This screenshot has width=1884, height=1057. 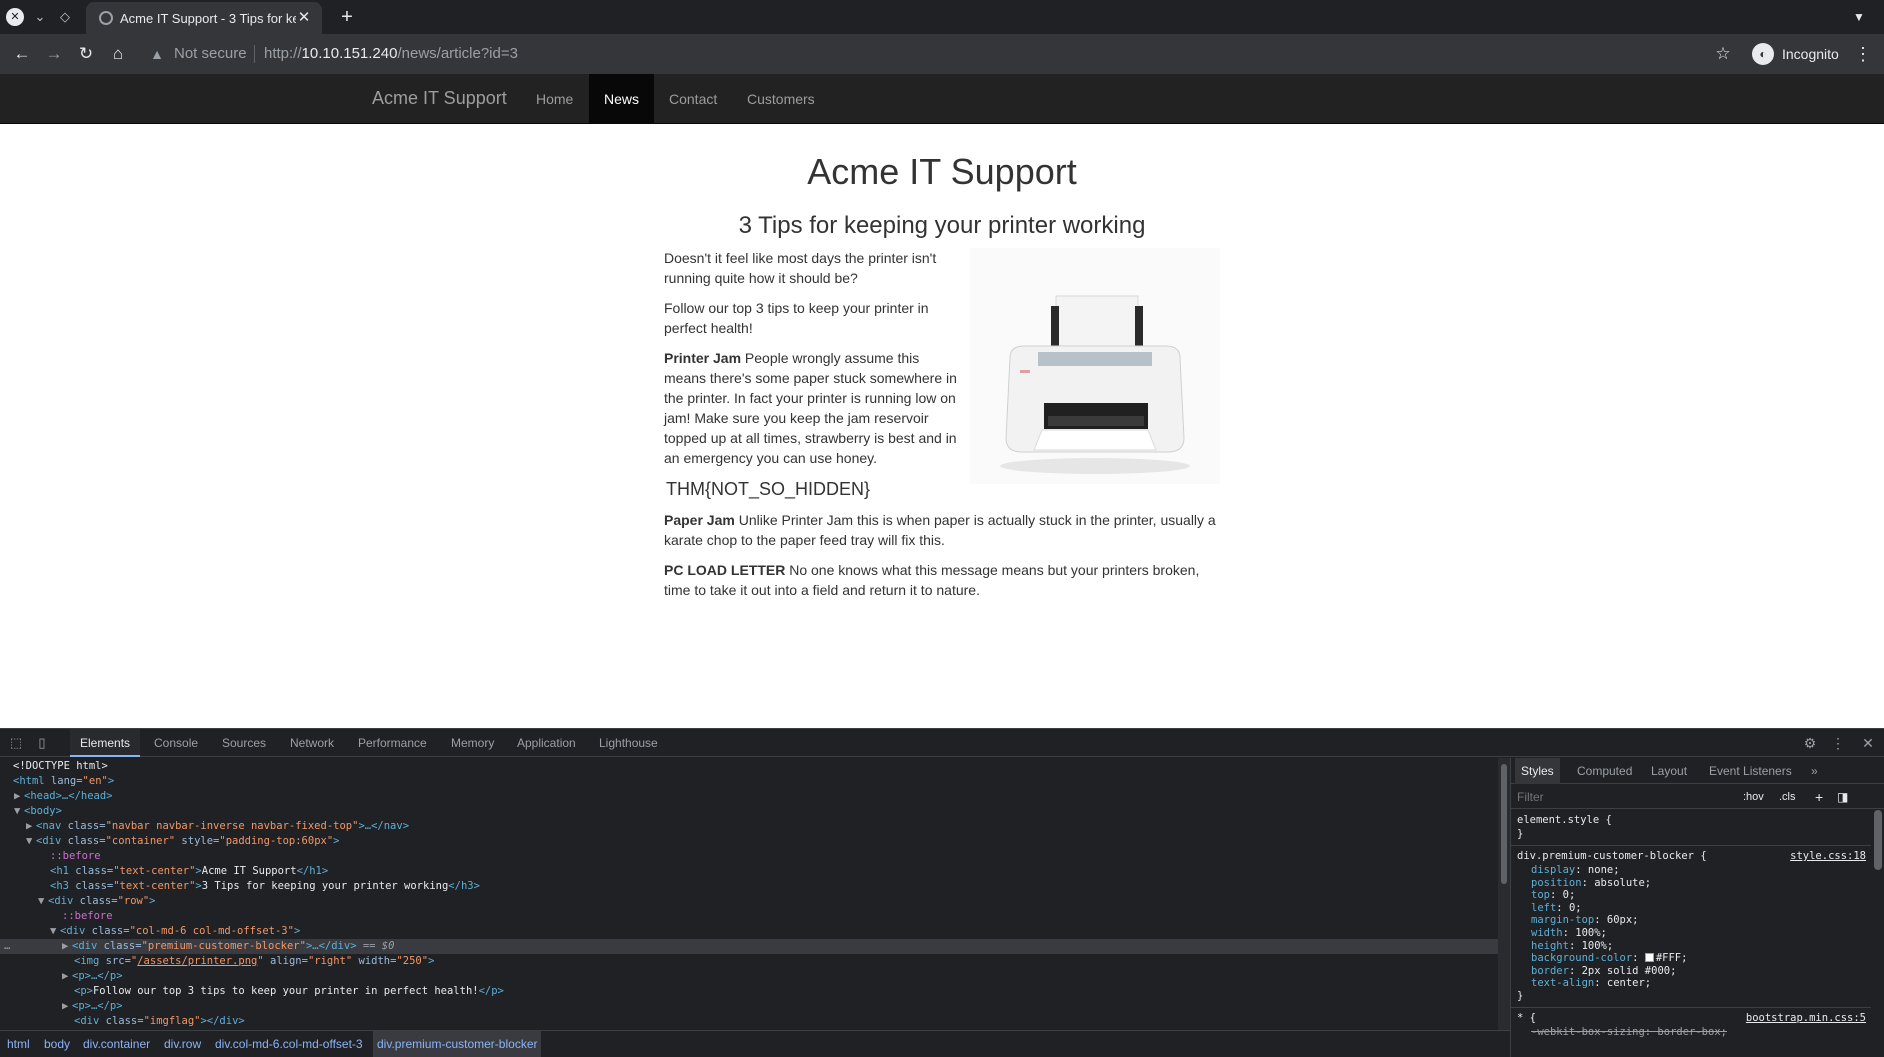 What do you see at coordinates (15, 17) in the screenshot?
I see `close-icon: ✕` at bounding box center [15, 17].